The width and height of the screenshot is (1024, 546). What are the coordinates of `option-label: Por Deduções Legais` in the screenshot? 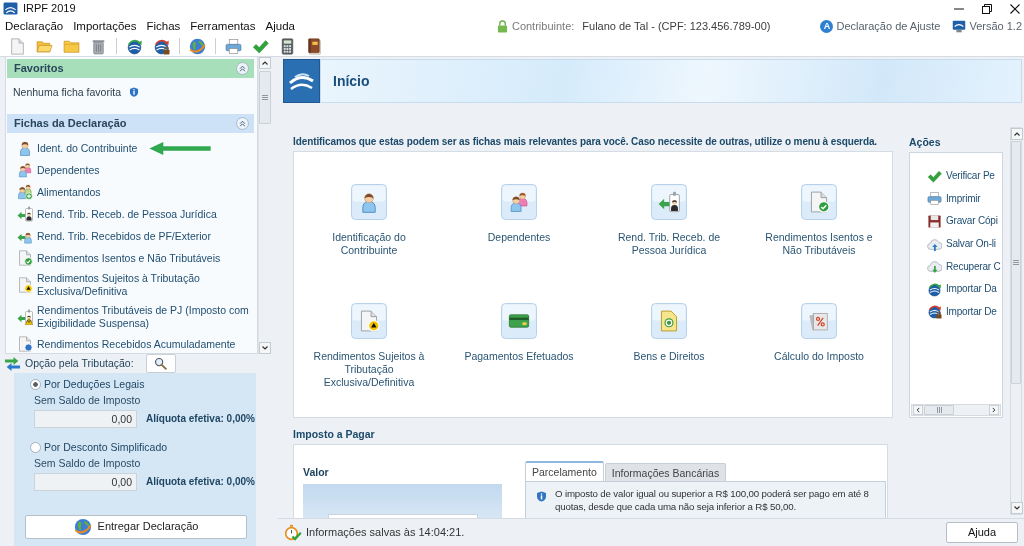 It's located at (94, 384).